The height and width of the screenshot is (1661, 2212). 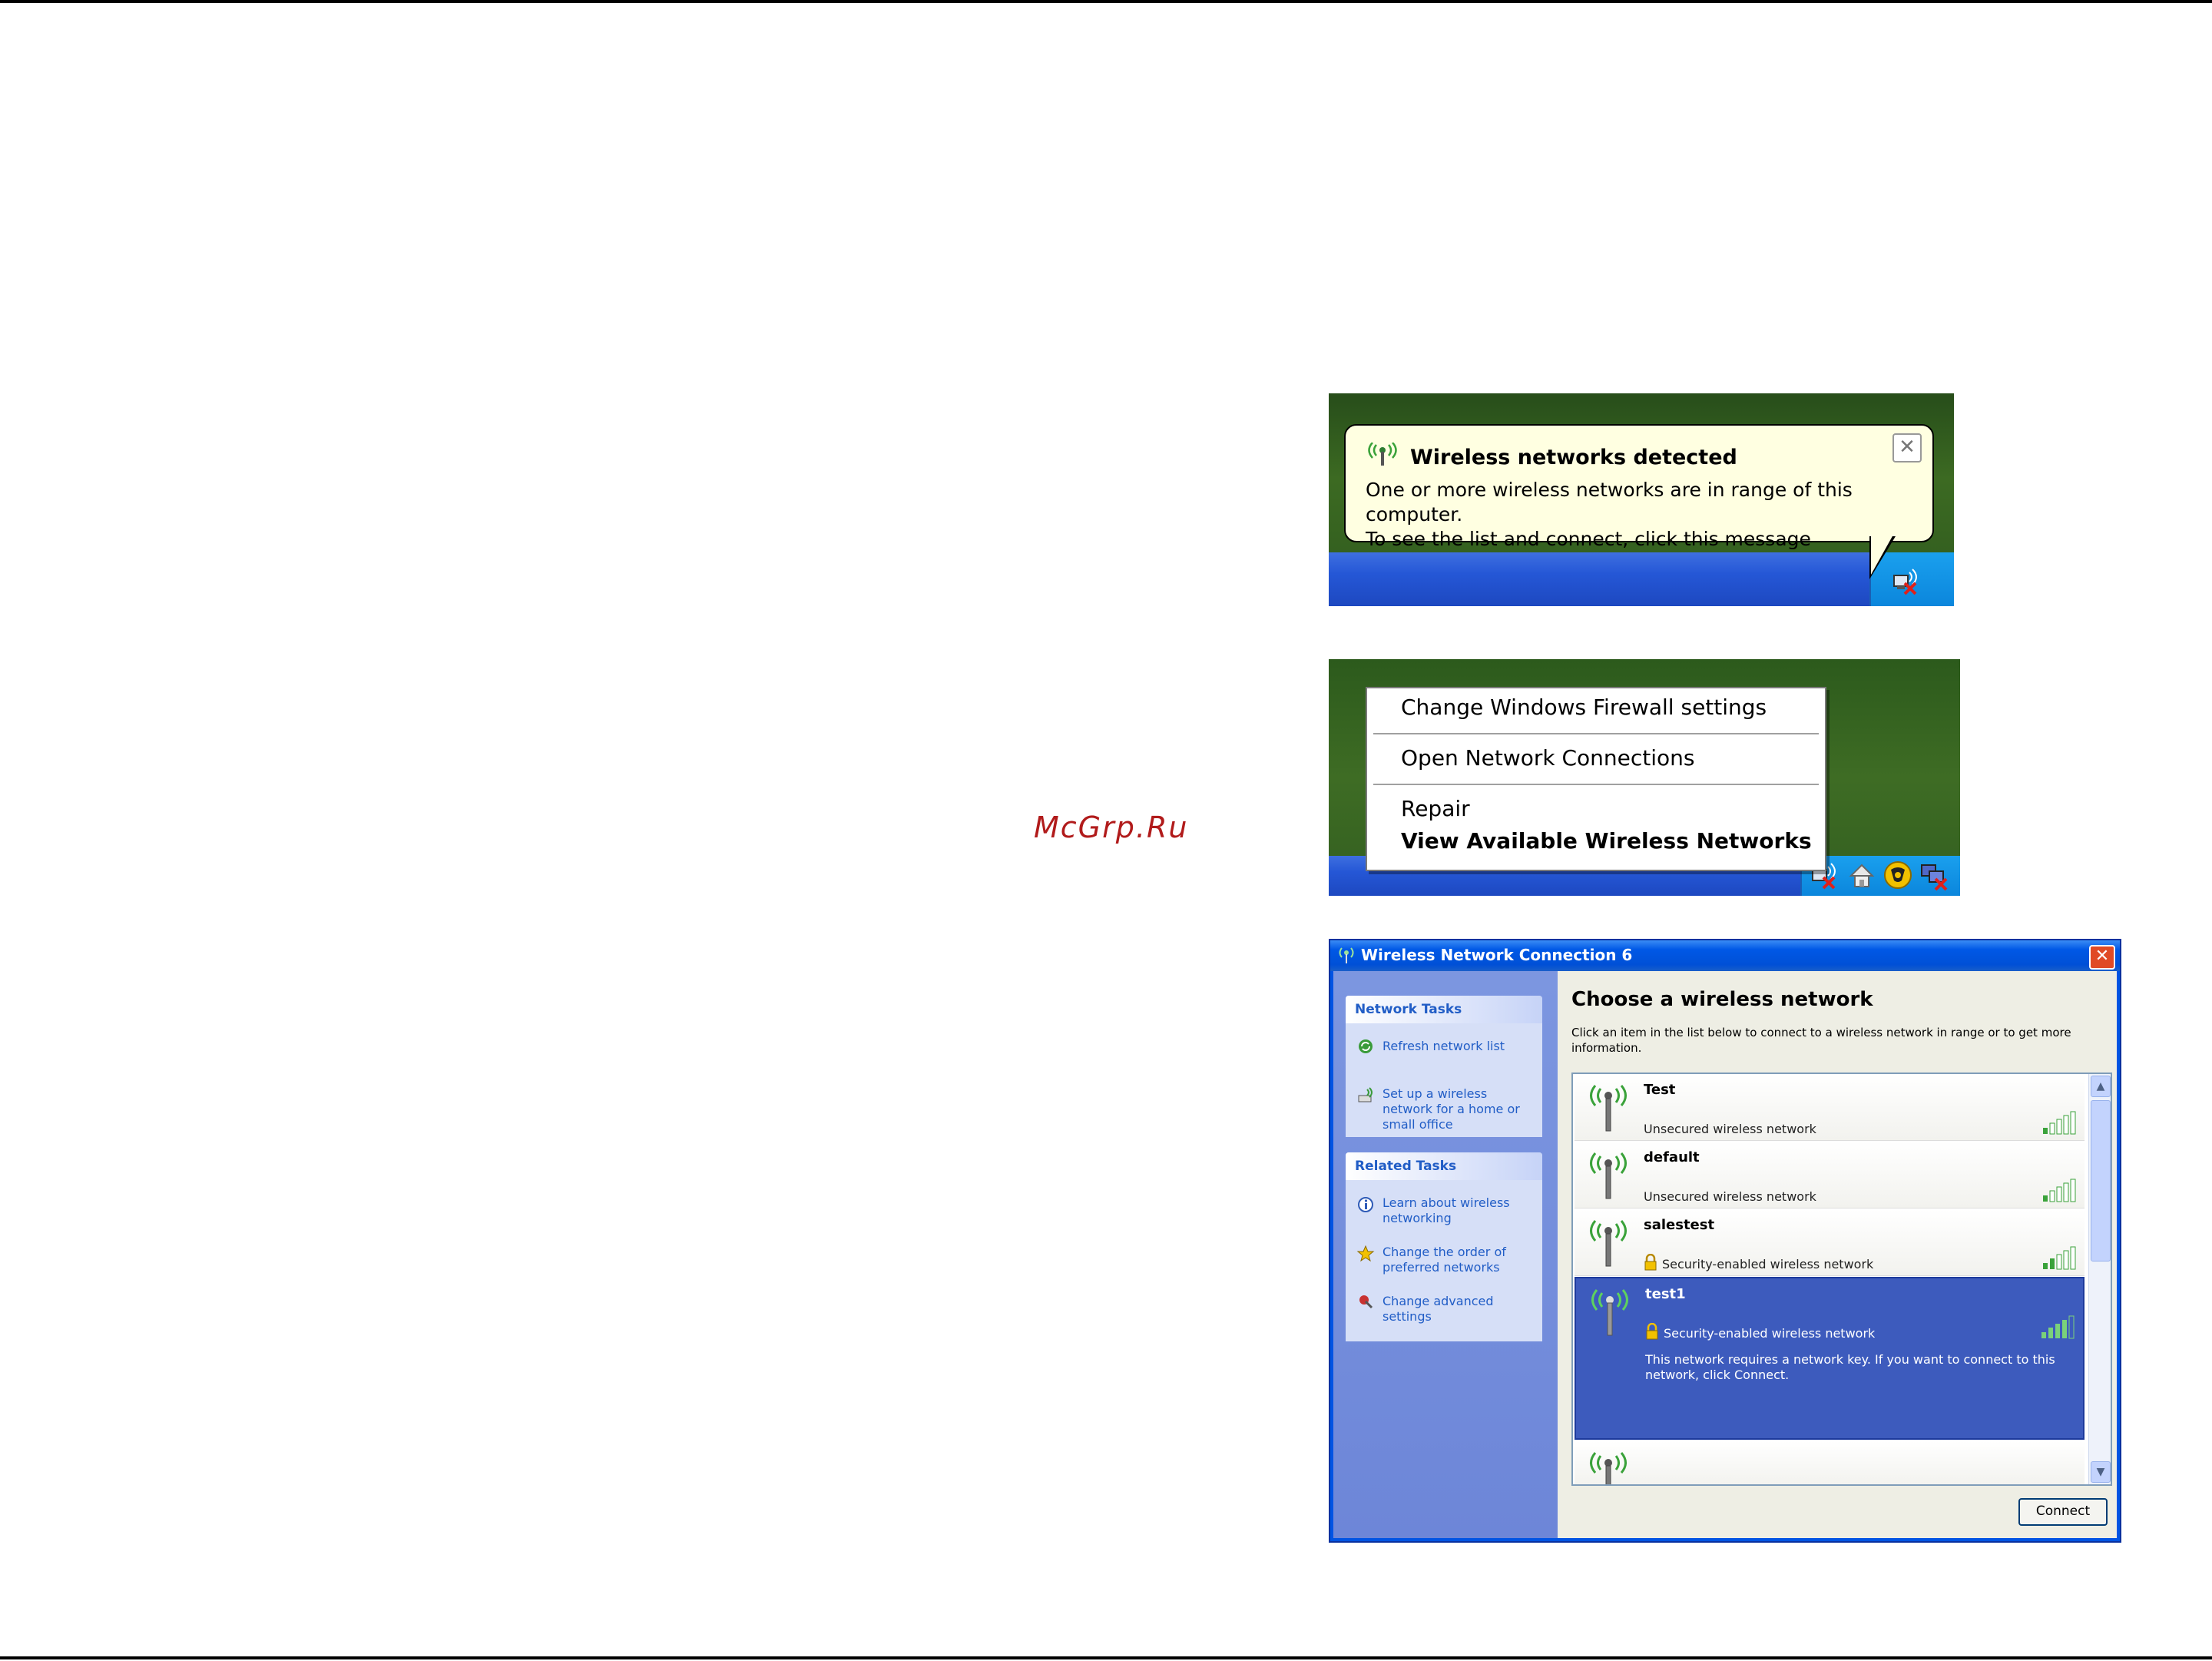 I want to click on network-row-partial, so click(x=1830, y=1462).